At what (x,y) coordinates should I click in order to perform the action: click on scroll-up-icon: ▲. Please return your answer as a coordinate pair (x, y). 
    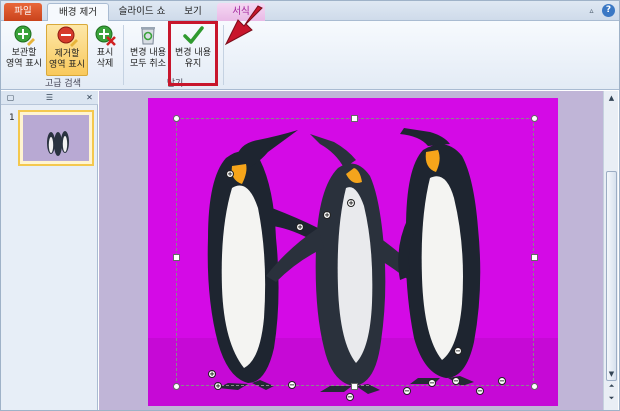
    Looking at the image, I should click on (611, 98).